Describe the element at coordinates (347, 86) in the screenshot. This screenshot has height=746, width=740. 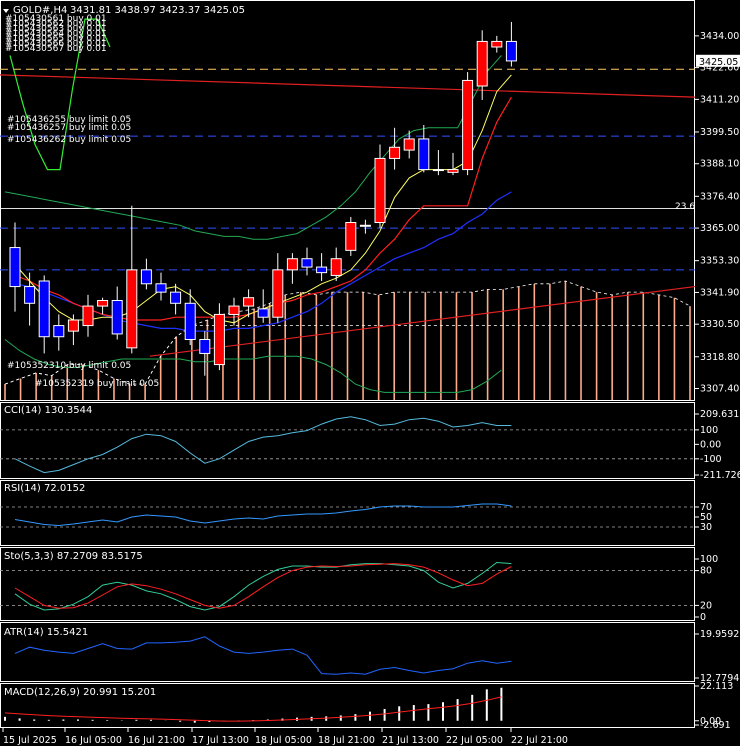
I see `trendline-red` at that location.